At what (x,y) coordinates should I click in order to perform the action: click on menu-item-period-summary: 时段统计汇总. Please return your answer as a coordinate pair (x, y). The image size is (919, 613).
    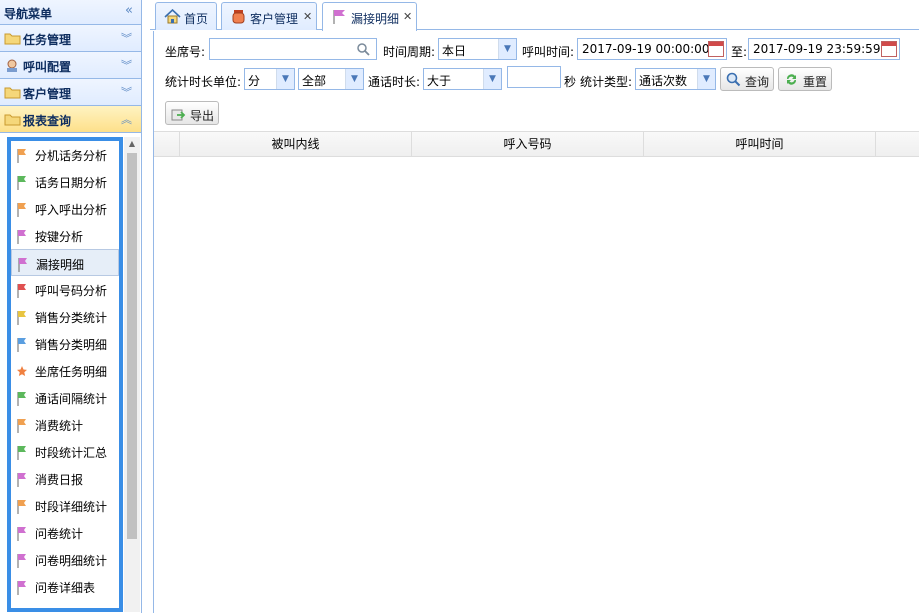
    Looking at the image, I should click on (65, 451).